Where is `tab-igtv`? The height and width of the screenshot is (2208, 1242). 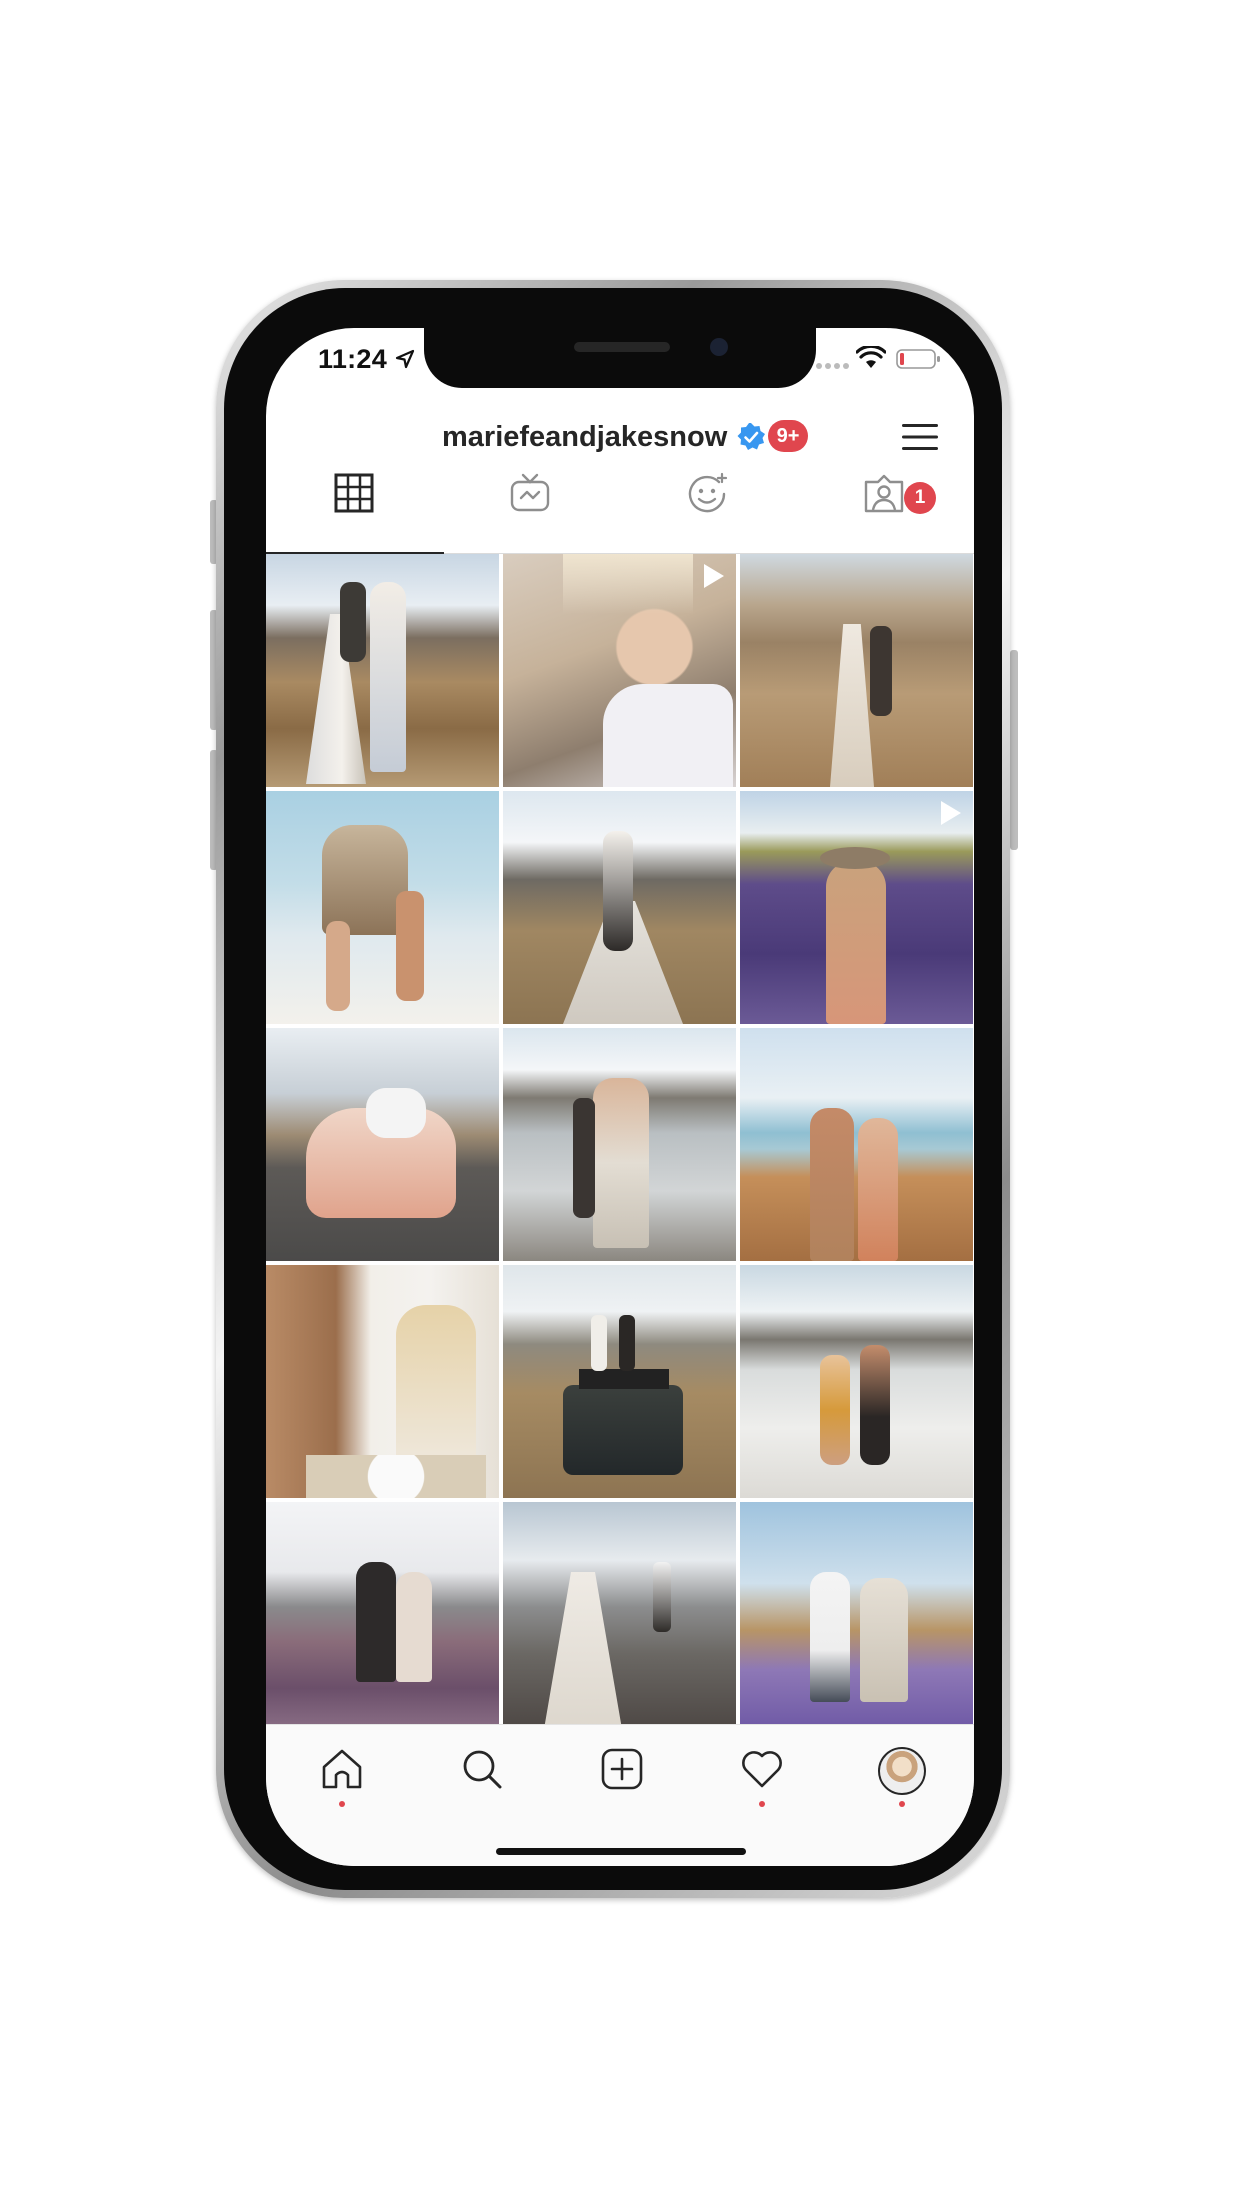 tab-igtv is located at coordinates (530, 503).